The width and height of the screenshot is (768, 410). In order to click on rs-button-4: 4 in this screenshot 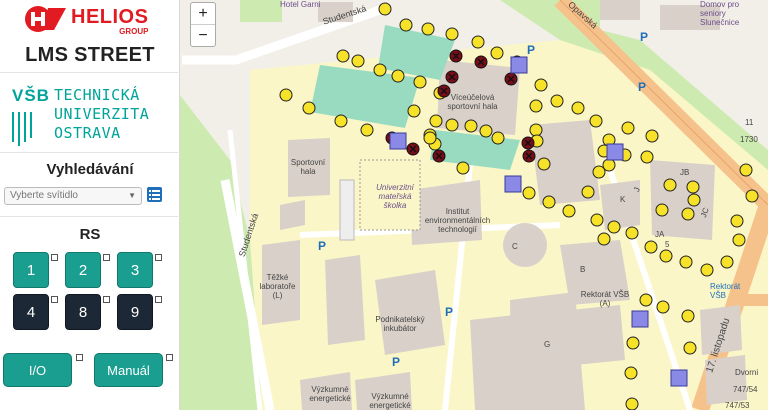, I will do `click(31, 312)`.